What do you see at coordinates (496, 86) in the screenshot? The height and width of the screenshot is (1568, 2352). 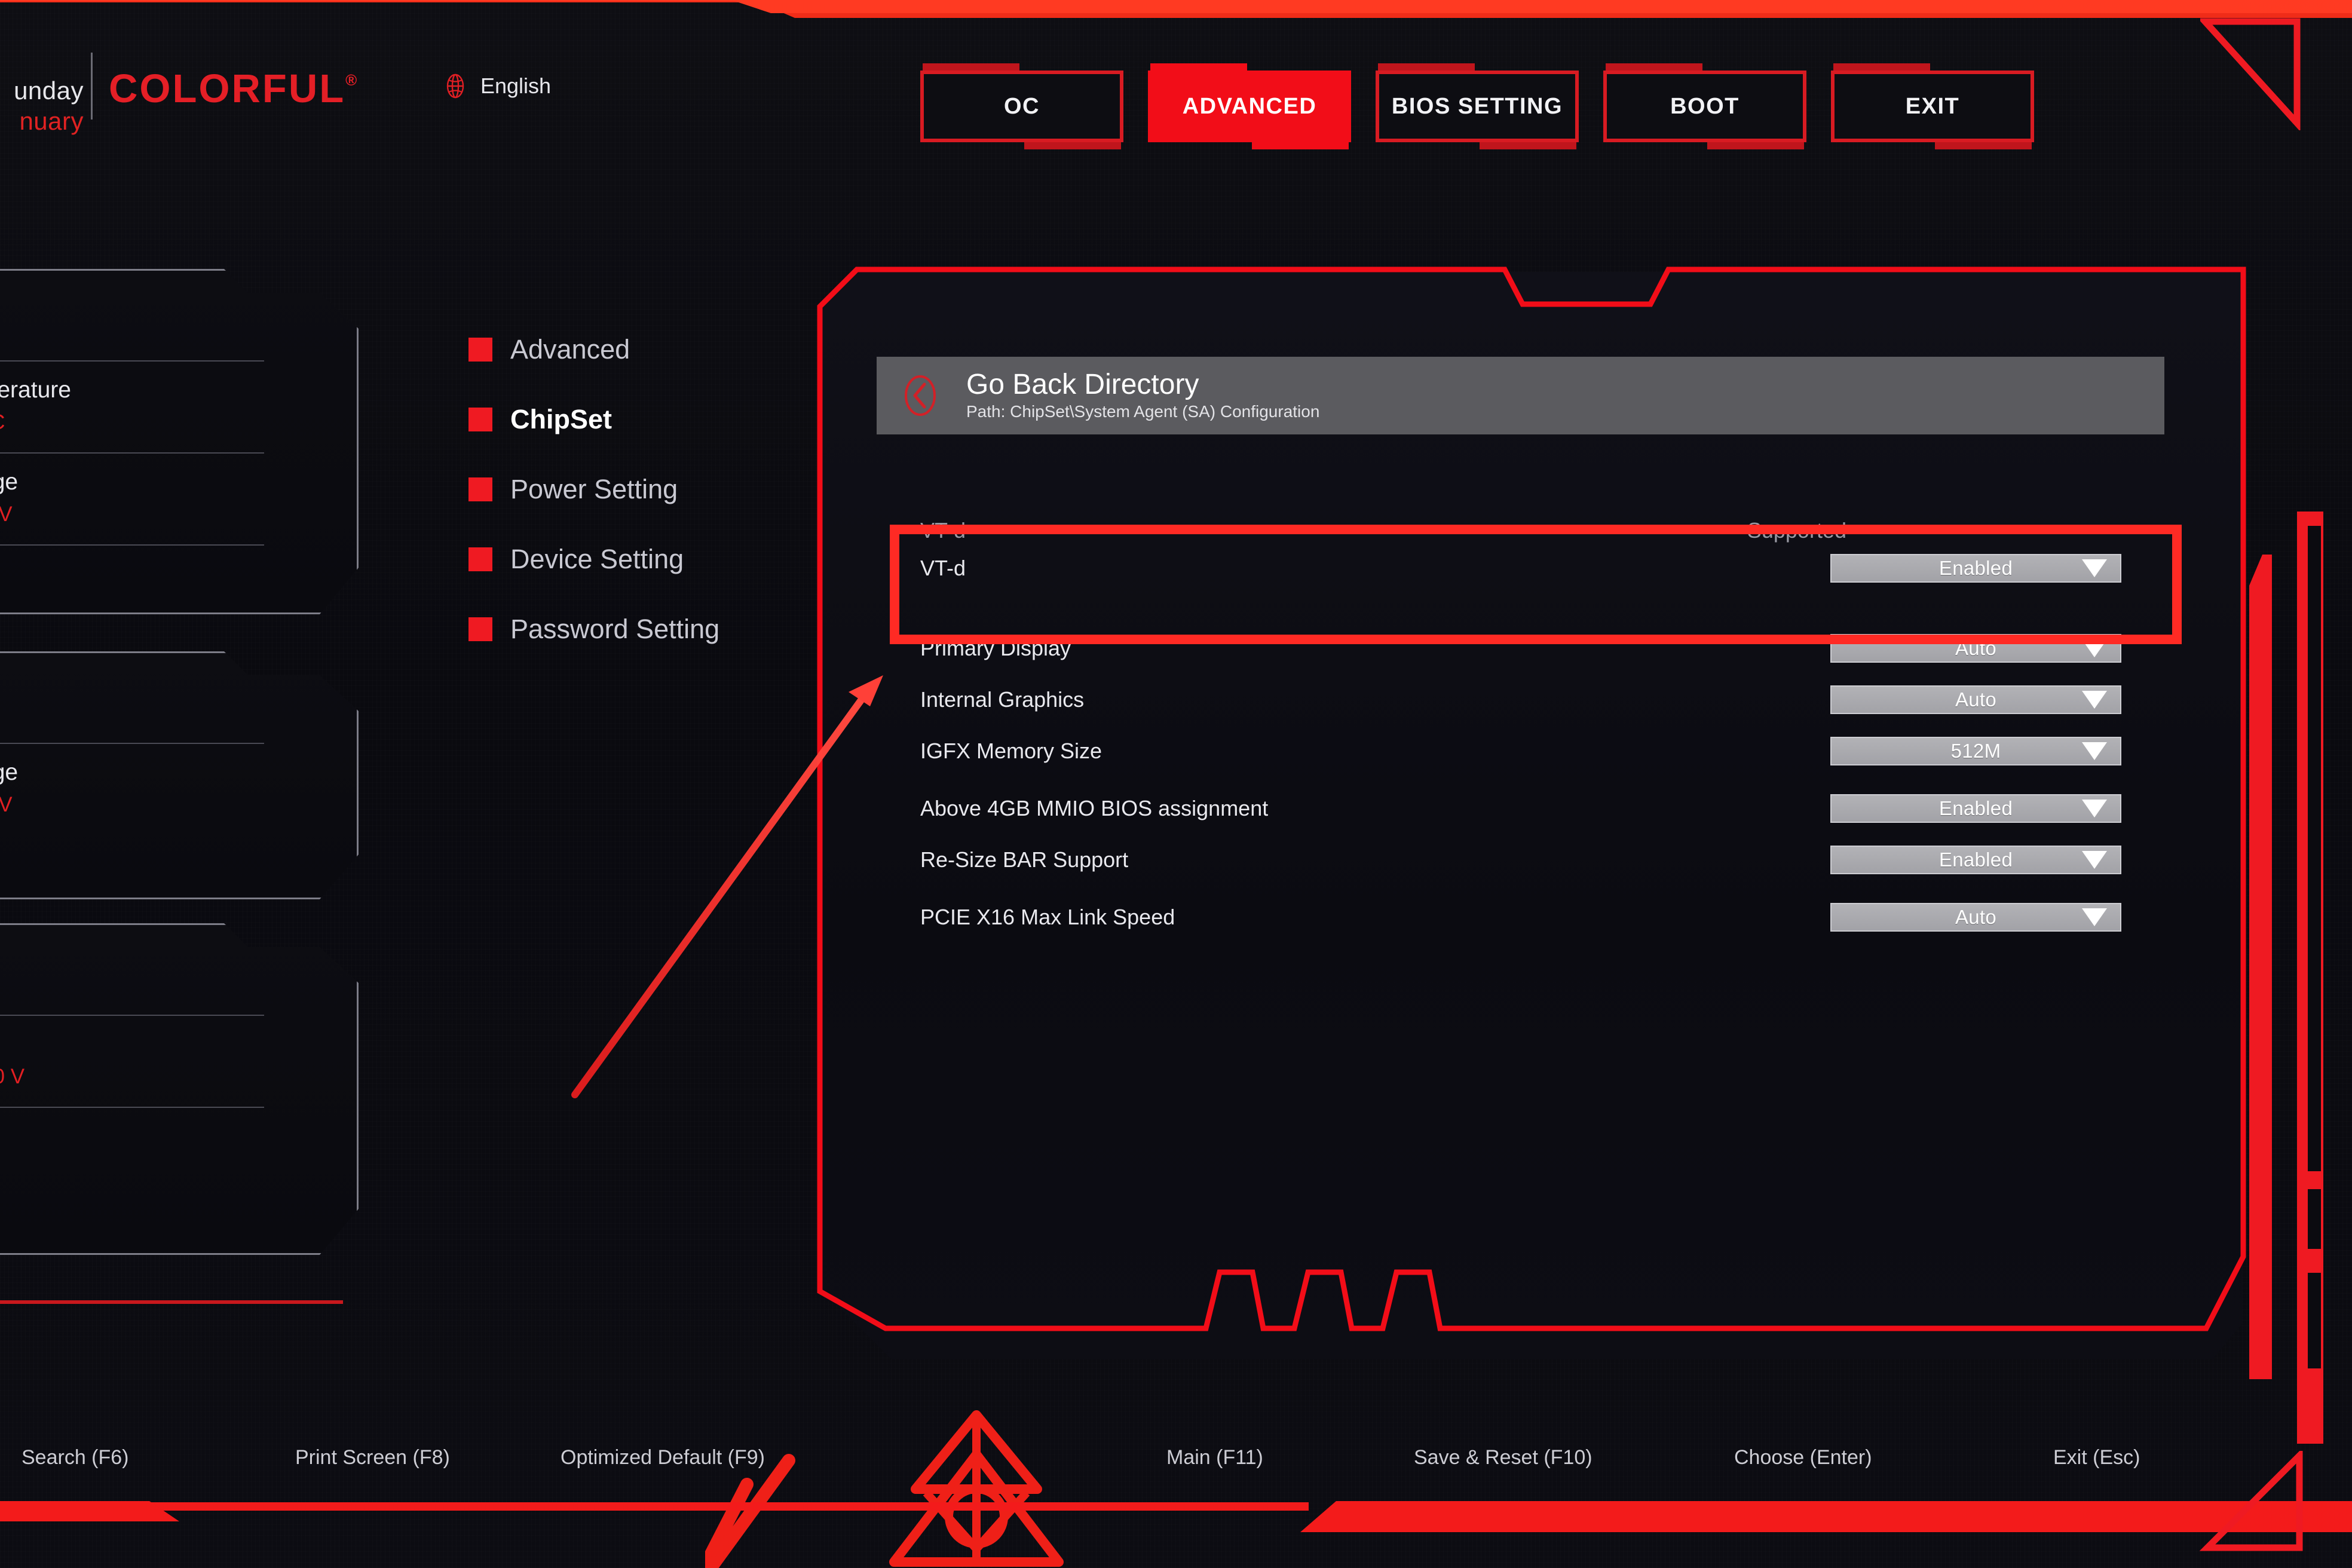 I see `language-selector: English` at bounding box center [496, 86].